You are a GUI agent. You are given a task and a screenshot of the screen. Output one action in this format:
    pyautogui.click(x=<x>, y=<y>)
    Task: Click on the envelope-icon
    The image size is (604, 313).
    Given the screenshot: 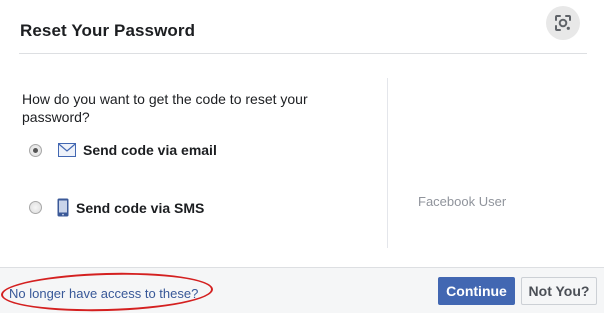 What is the action you would take?
    pyautogui.click(x=67, y=150)
    